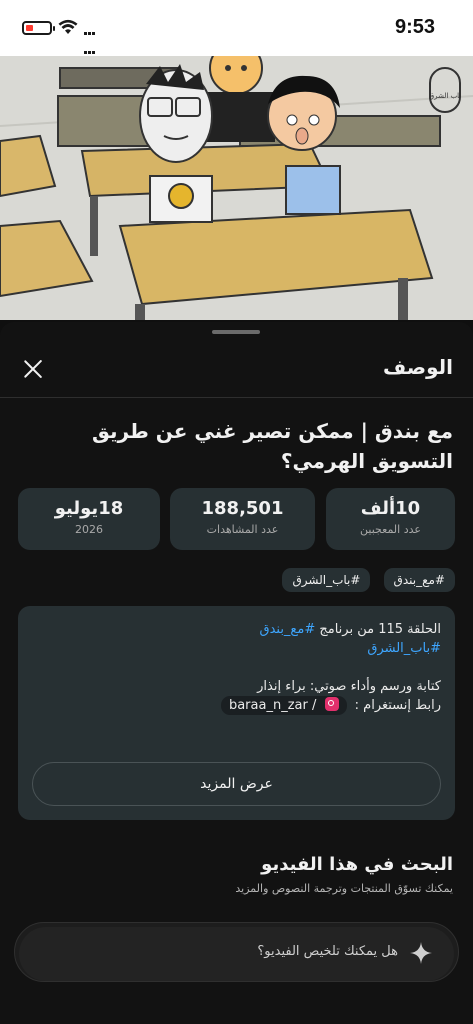 The image size is (473, 1024). I want to click on instagram-handle: baraa_n_zar /, so click(272, 705).